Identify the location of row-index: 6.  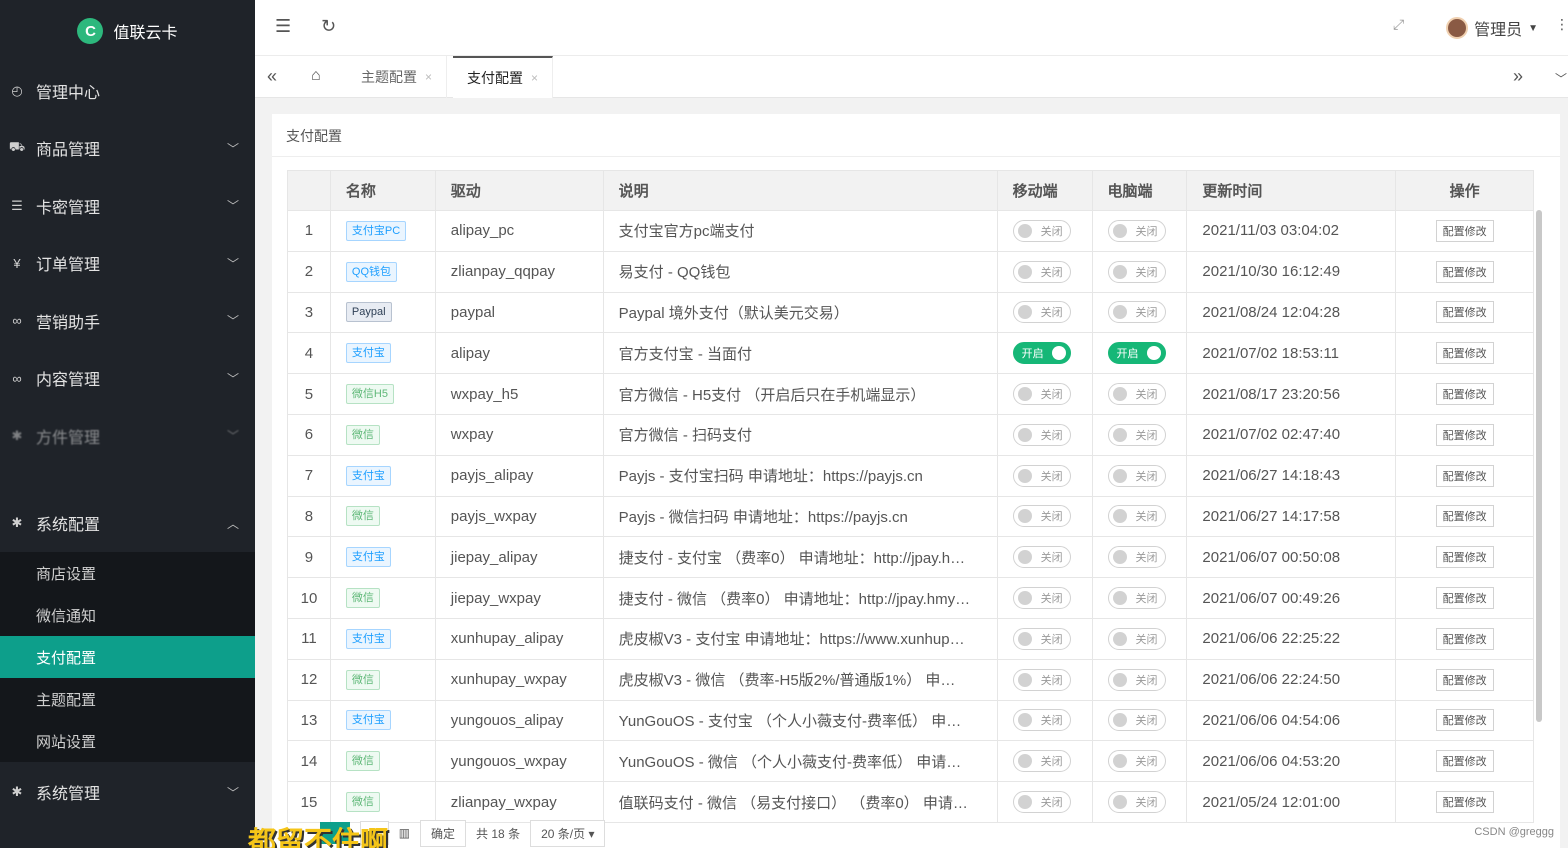
(309, 434).